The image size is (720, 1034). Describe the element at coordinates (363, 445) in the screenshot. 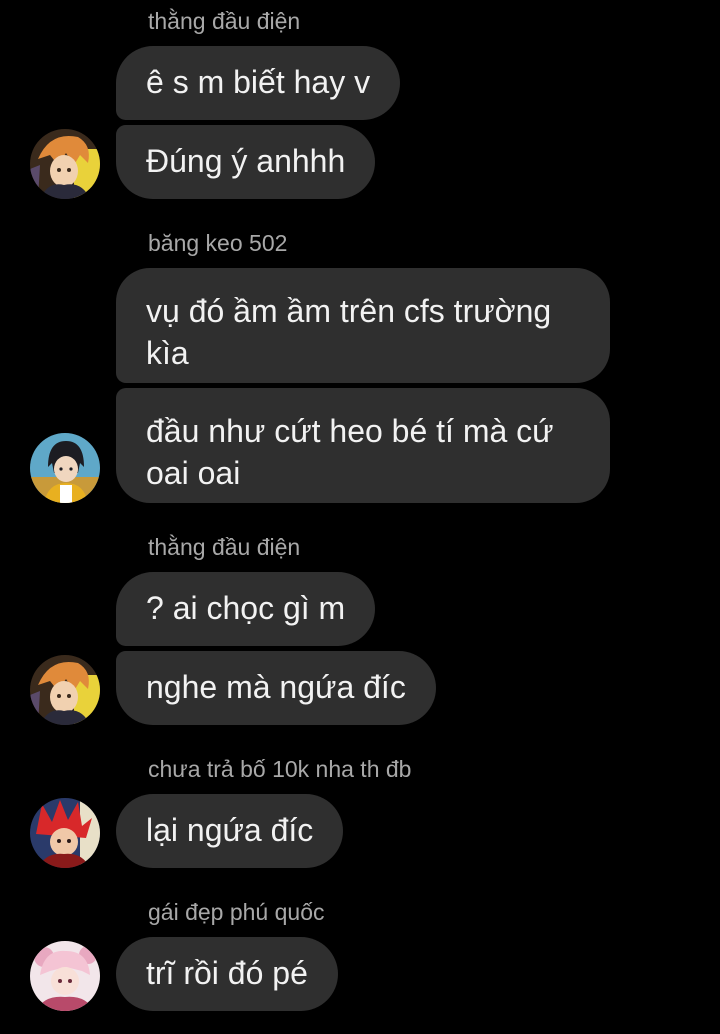

I see `message-bubble: đầu như cứt heo bé tí mà cứ oai oai` at that location.